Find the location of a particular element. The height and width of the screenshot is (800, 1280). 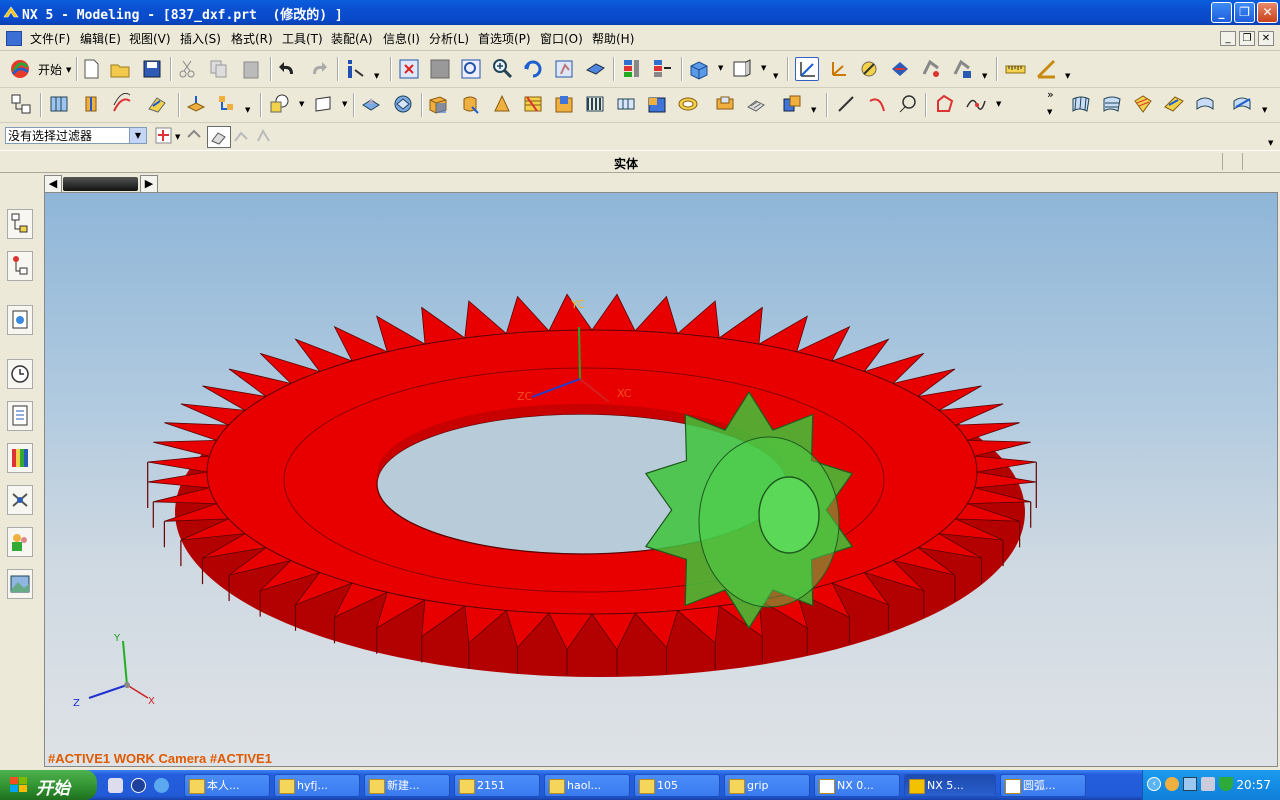

pocket-icon is located at coordinates (626, 104).